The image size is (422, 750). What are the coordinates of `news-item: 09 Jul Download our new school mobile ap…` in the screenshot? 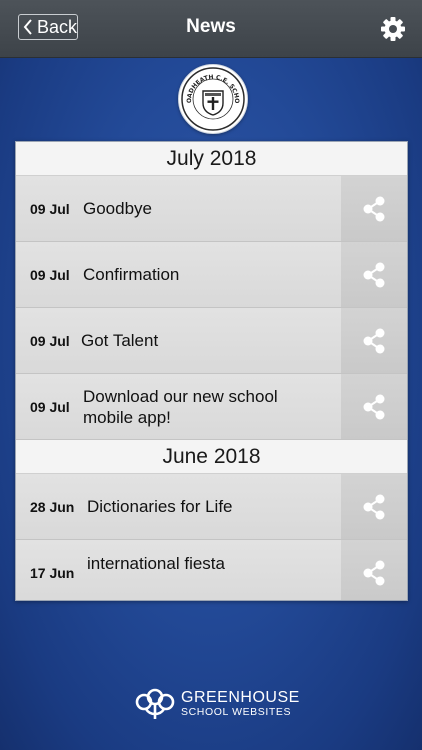 It's located at (211, 407).